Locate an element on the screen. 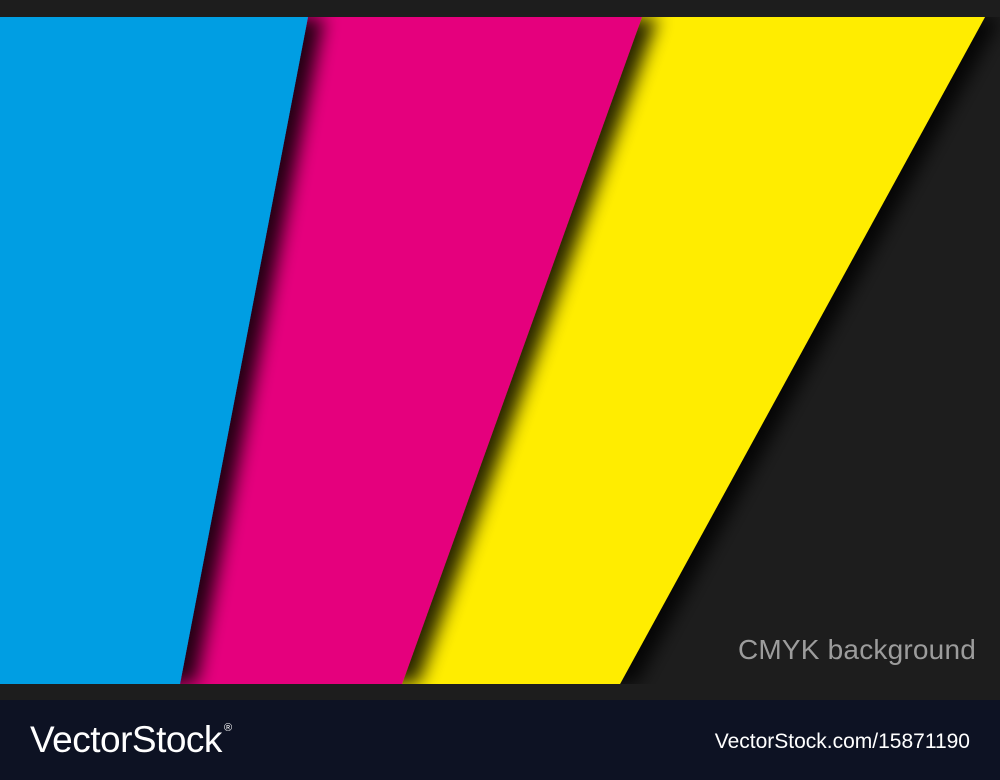 This screenshot has height=780, width=1000. registered-mark-icon: ® is located at coordinates (228, 728).